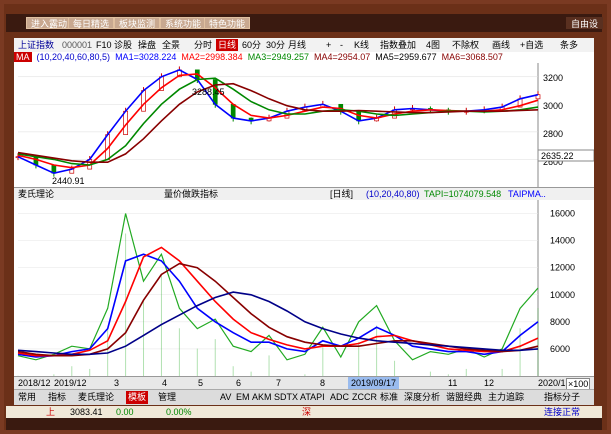  What do you see at coordinates (562, 295) in the screenshot?
I see `indicator-tick-3: 10000` at bounding box center [562, 295].